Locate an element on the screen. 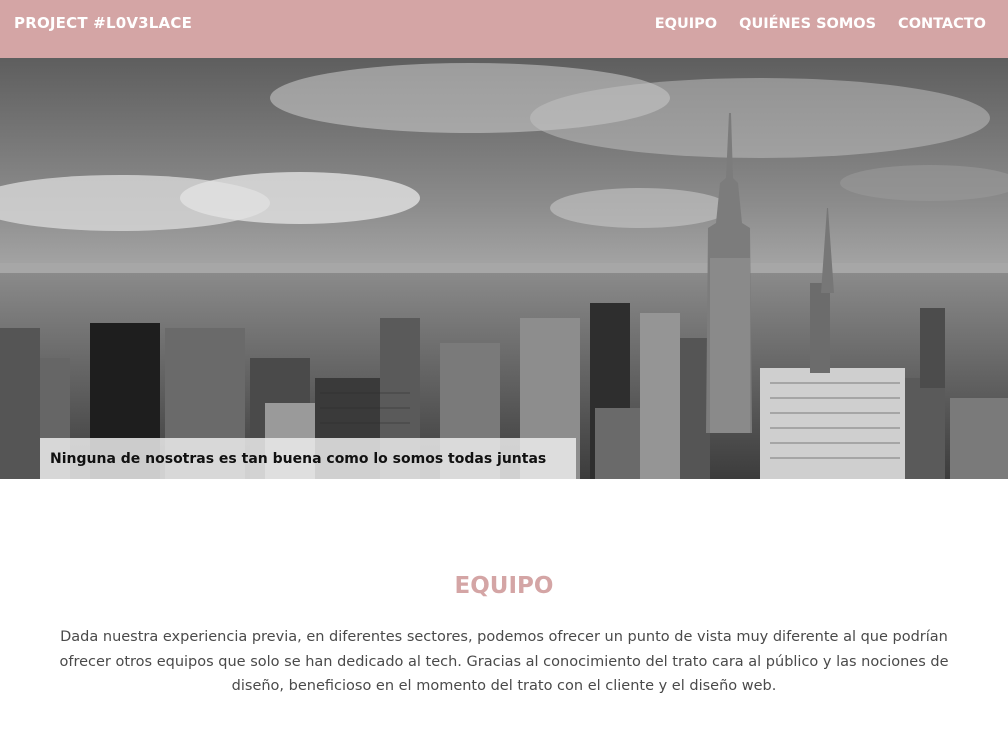 The image size is (1008, 737). section-title: EQUIPO is located at coordinates (504, 586).